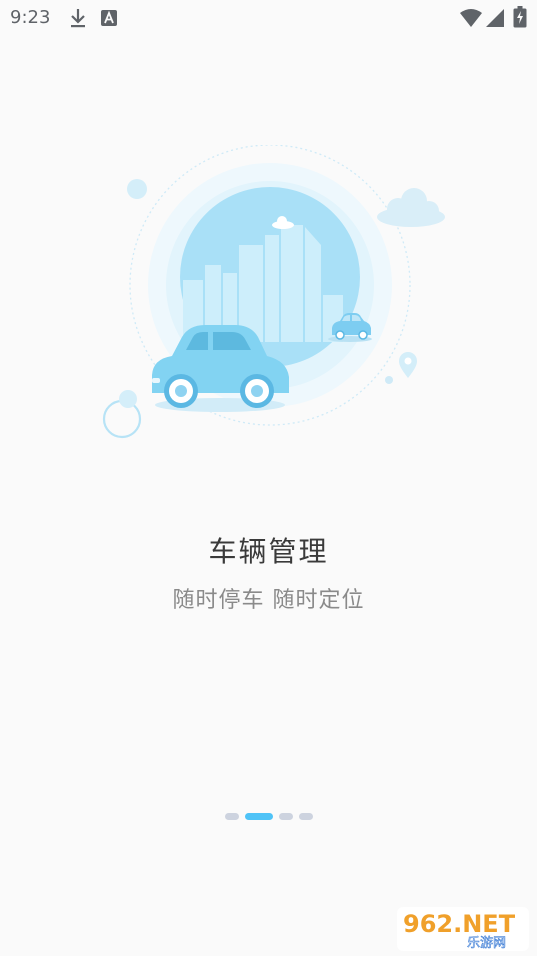 Image resolution: width=537 pixels, height=956 pixels. Describe the element at coordinates (495, 18) in the screenshot. I see `signal-icon` at that location.